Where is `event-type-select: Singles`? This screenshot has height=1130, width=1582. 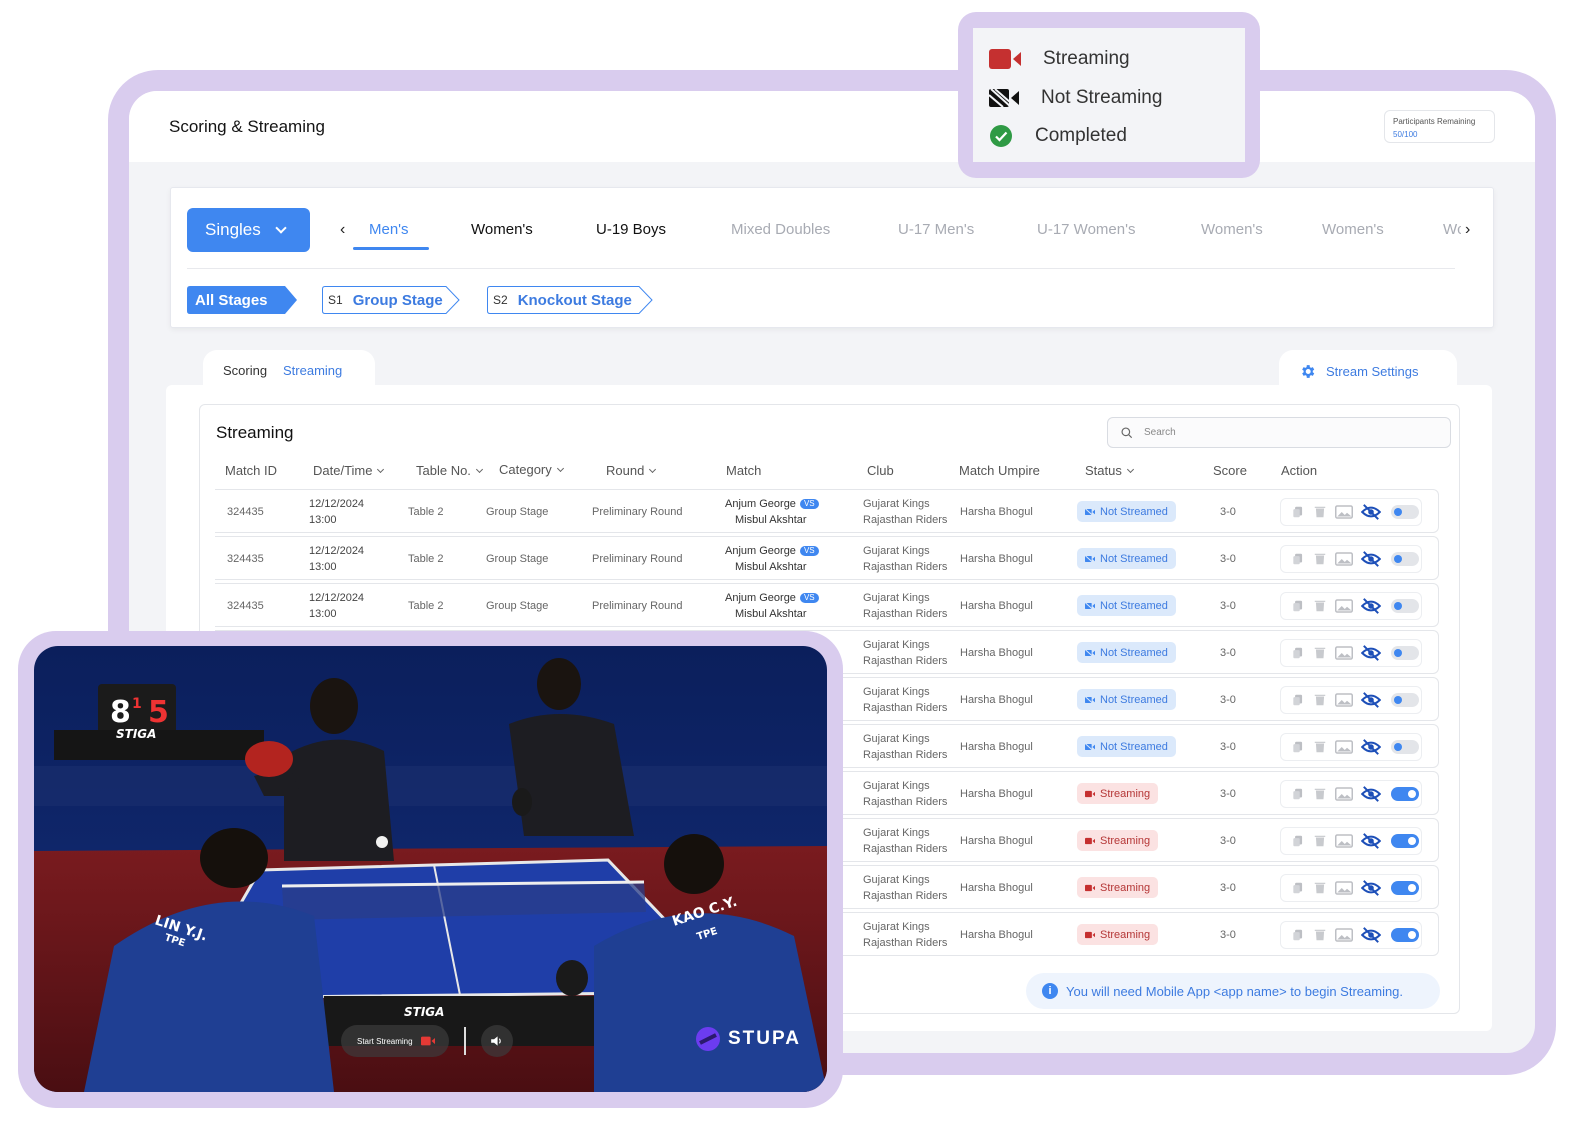
event-type-select: Singles is located at coordinates (248, 230).